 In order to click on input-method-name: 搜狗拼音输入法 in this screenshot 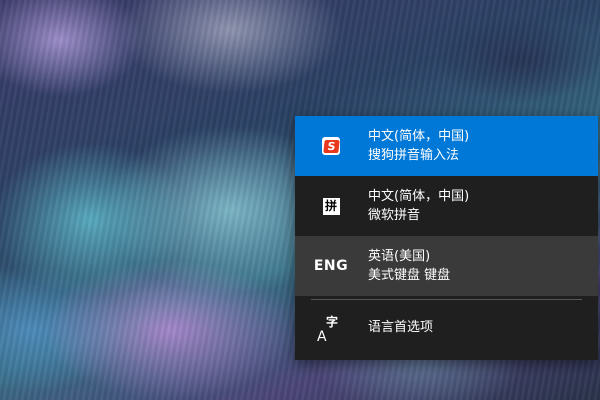, I will do `click(414, 155)`.